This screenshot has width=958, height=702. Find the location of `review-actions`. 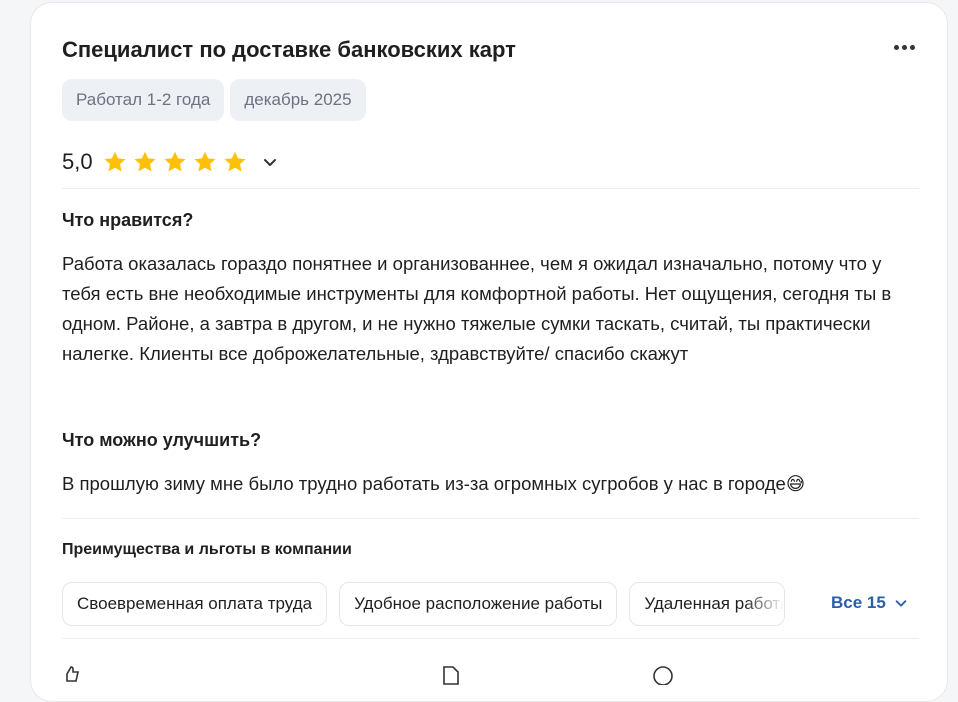

review-actions is located at coordinates (490, 675).